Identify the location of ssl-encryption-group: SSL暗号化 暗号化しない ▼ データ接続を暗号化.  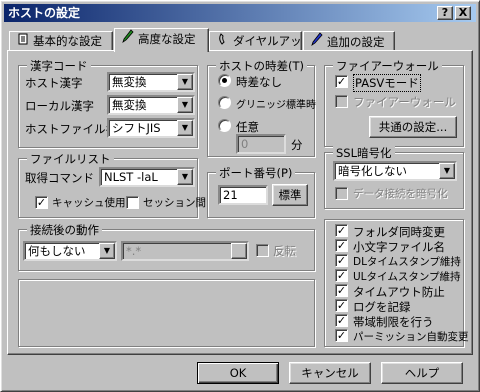
(394, 177).